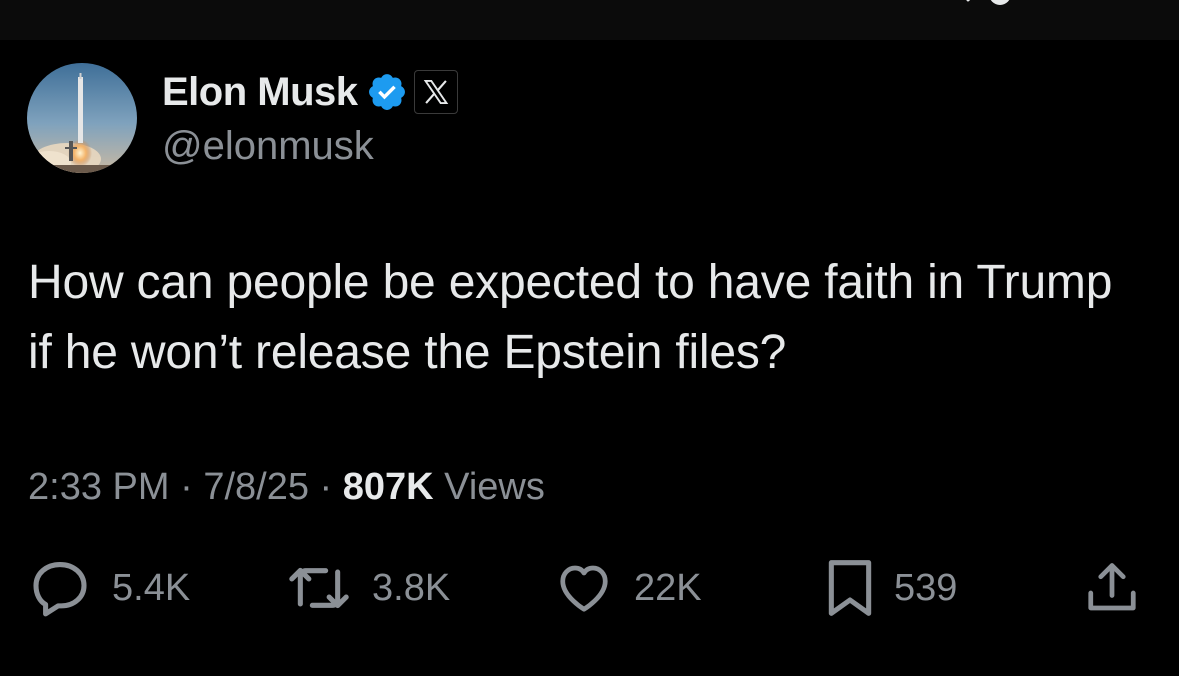 This screenshot has width=1179, height=676. I want to click on bookmark-button: 539, so click(891, 588).